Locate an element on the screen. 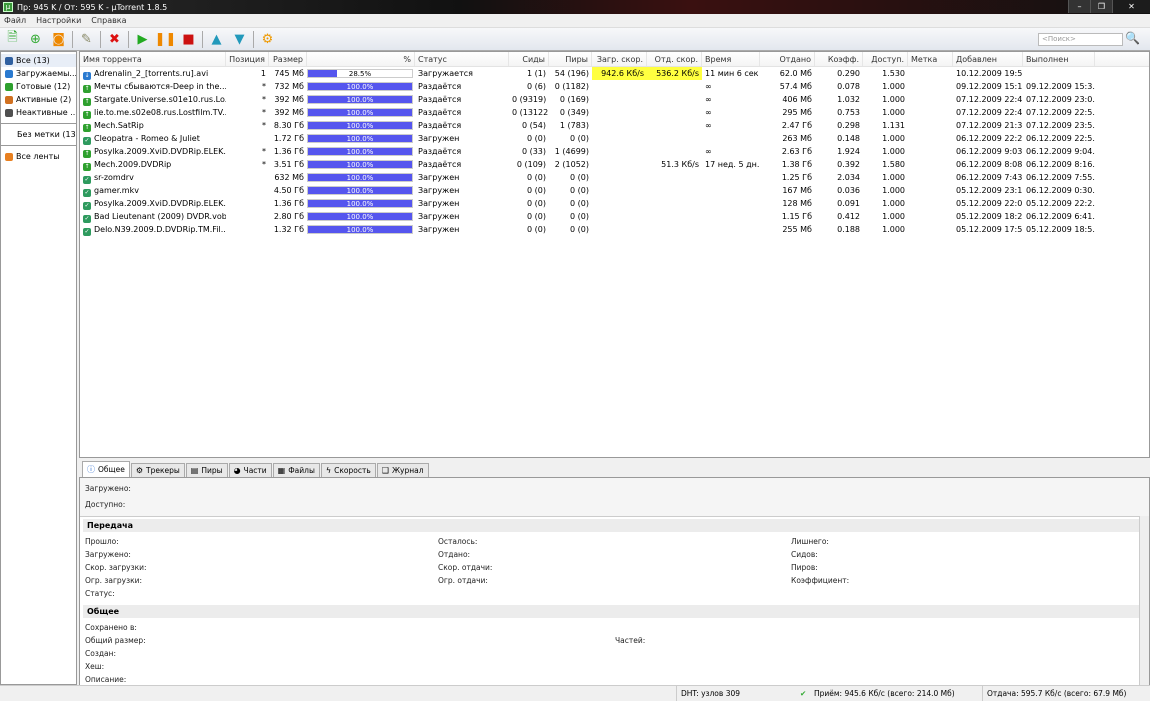 The image size is (1150, 701). column-header-completed: Выполнен is located at coordinates (1059, 59).